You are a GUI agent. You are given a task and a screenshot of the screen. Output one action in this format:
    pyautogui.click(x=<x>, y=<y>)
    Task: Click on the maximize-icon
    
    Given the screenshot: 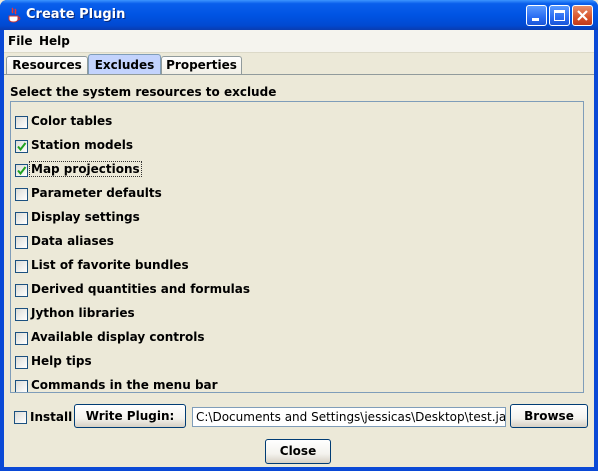 What is the action you would take?
    pyautogui.click(x=559, y=15)
    